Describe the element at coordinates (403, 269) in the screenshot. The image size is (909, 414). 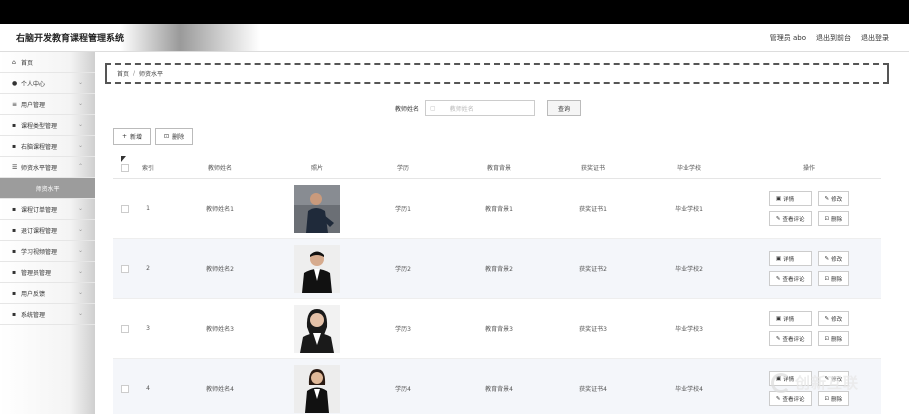
I see `row-edu: 学历2` at that location.